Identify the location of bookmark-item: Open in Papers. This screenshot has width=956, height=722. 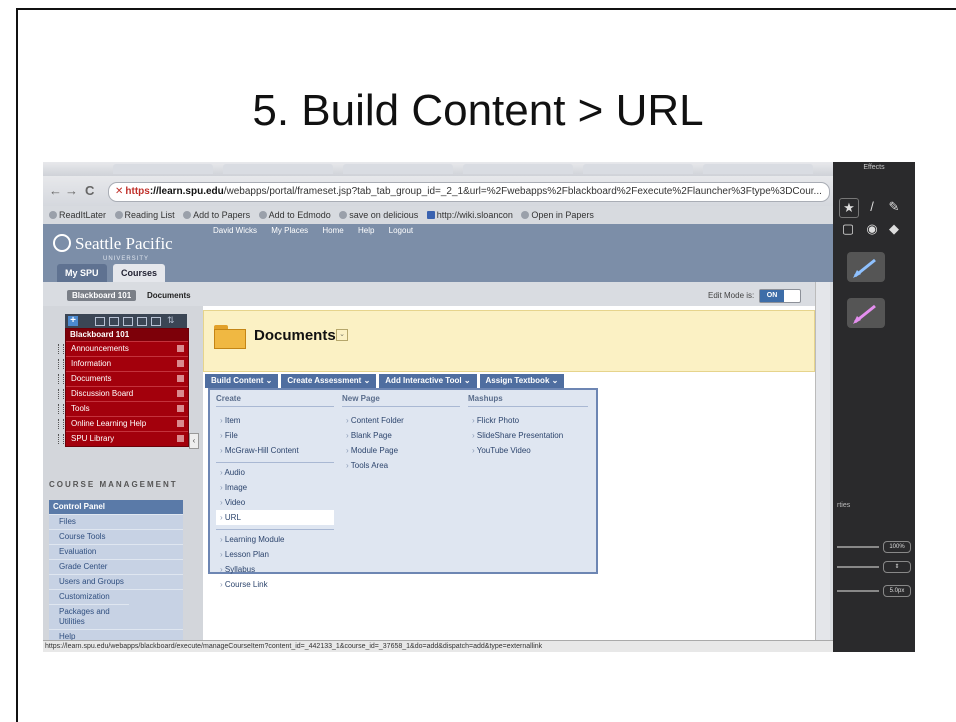
(557, 215).